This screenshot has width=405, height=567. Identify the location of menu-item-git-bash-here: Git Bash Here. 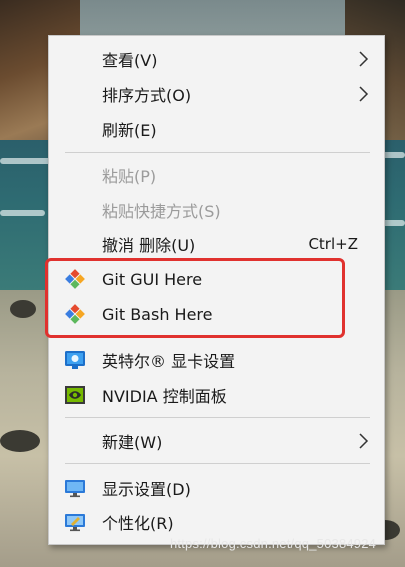
(216, 314).